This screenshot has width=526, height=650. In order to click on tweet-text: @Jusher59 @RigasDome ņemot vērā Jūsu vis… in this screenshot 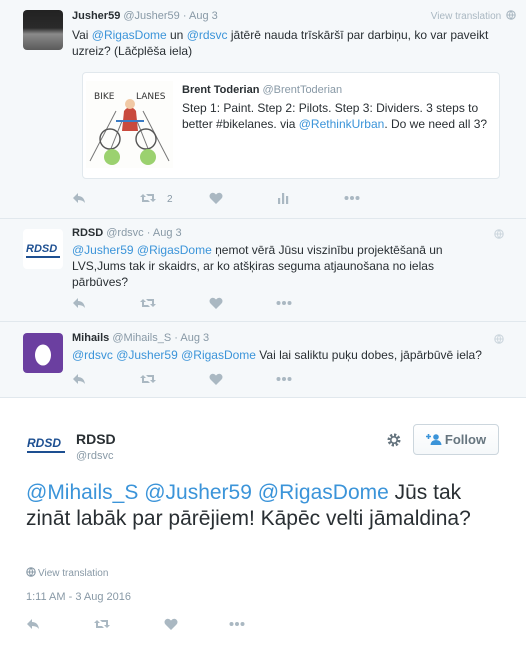, I will do `click(257, 266)`.